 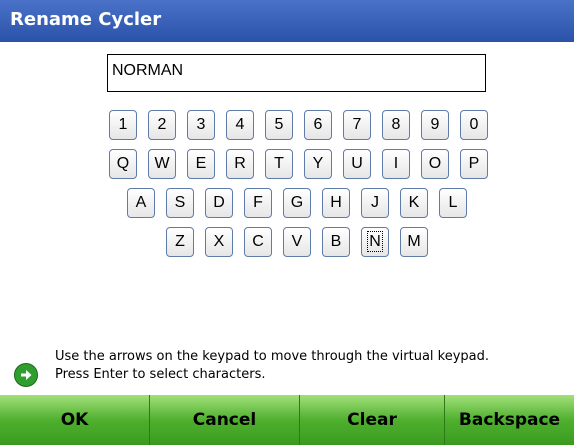 I want to click on key-l: L, so click(x=453, y=203).